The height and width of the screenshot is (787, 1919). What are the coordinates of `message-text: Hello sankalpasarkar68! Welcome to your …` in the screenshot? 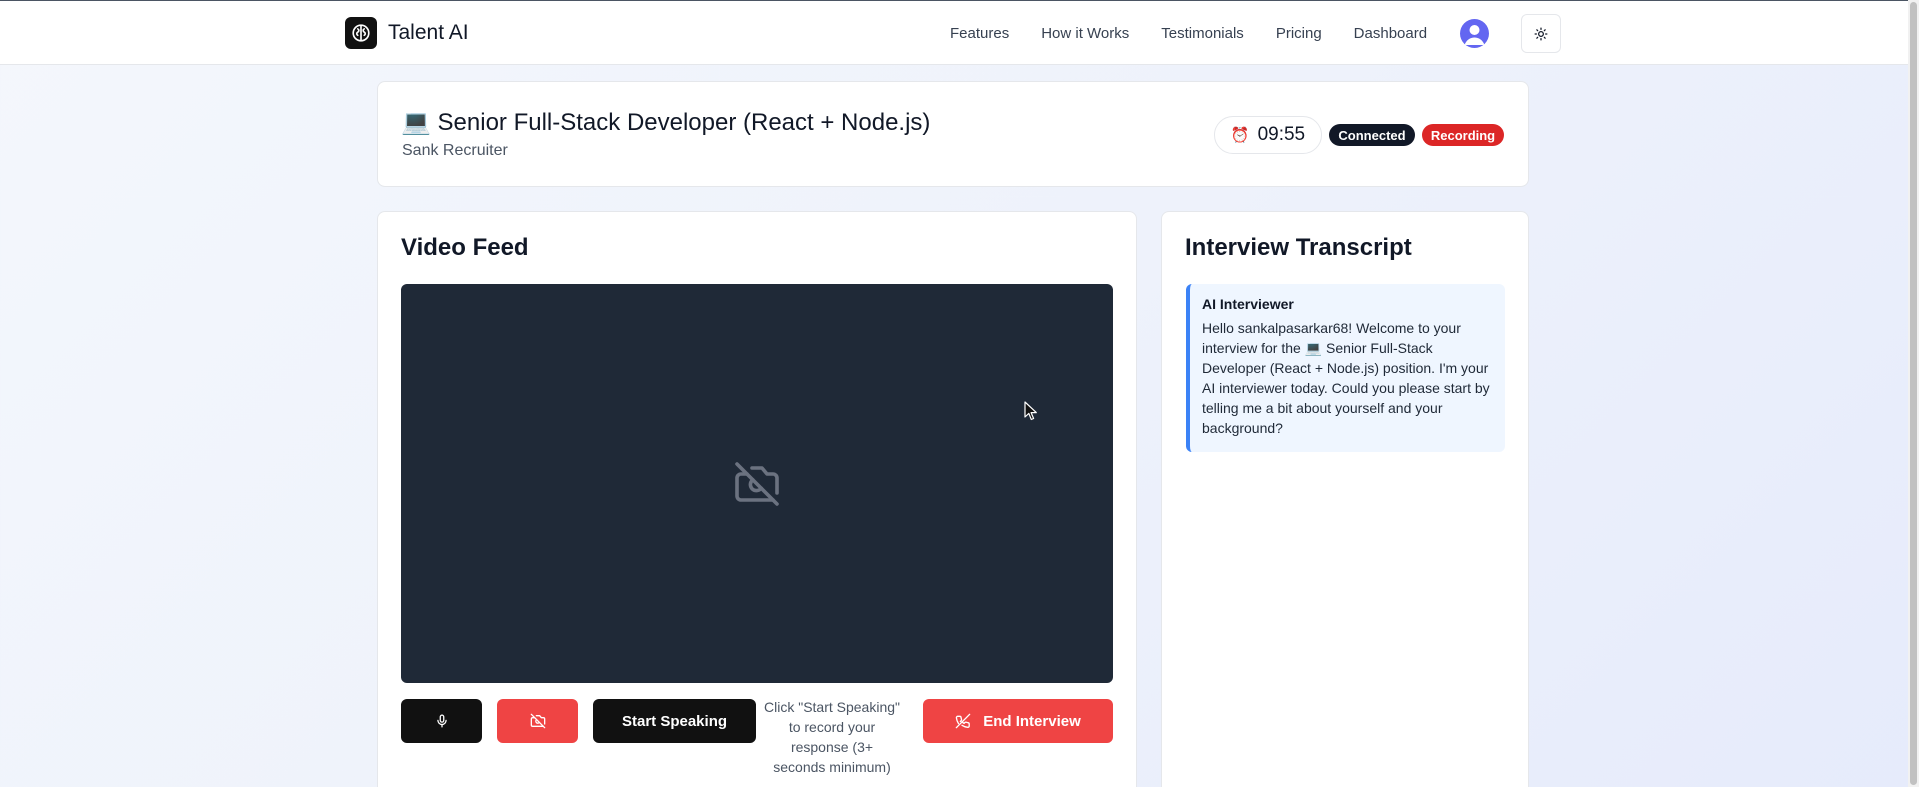 It's located at (1346, 378).